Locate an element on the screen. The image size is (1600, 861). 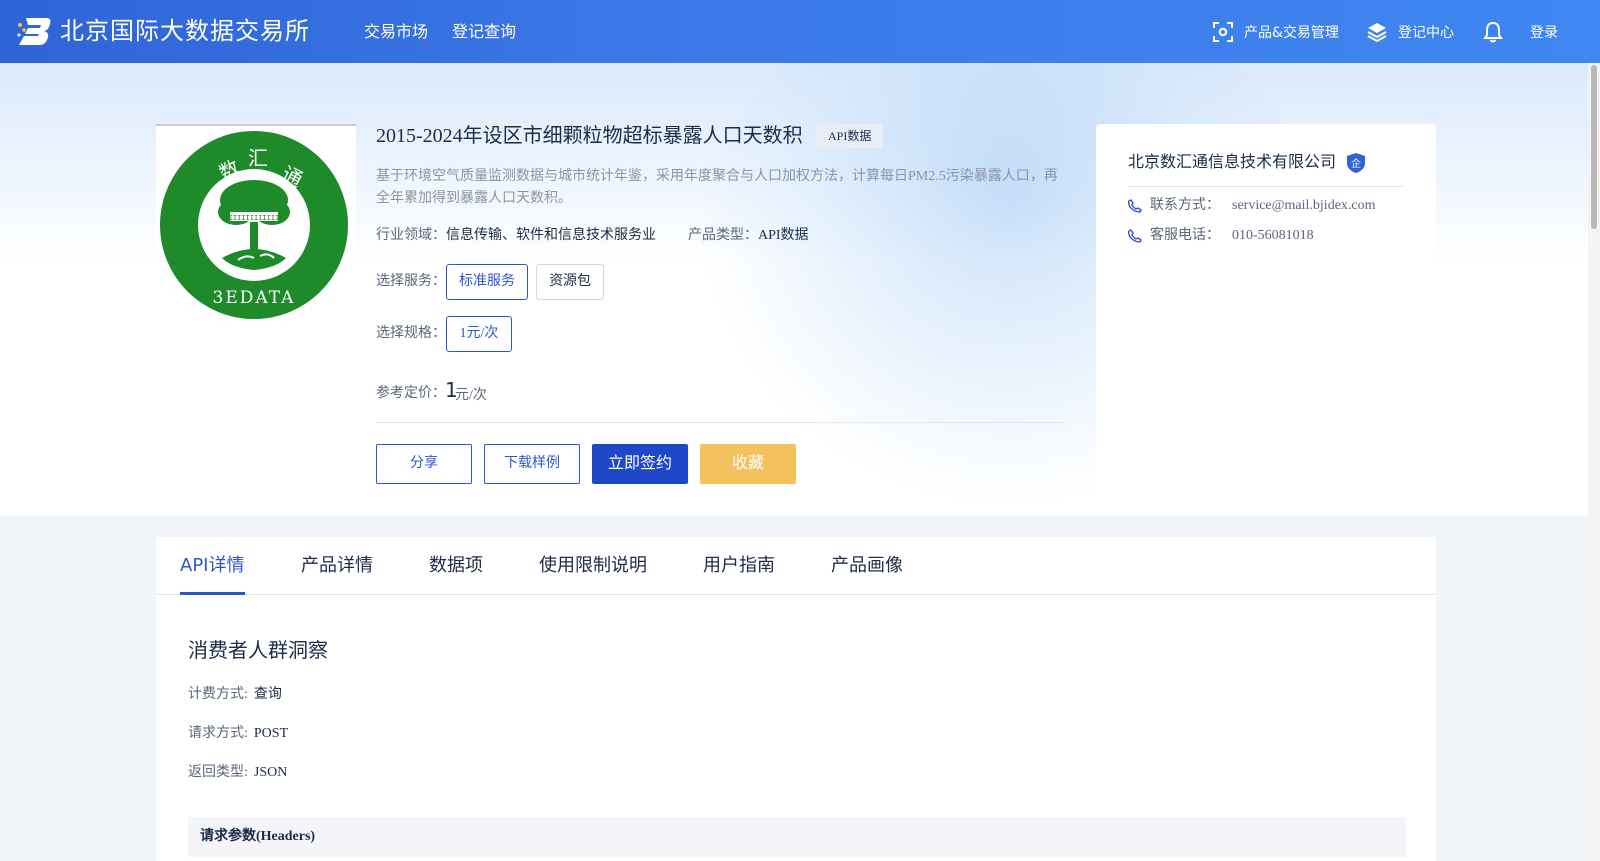
api-section-title: 消费者人群洞察 is located at coordinates (258, 650).